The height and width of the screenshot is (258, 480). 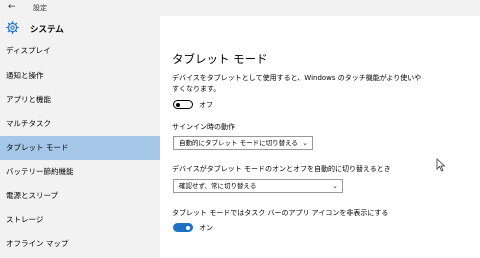 I want to click on system-title: システム, so click(x=47, y=30).